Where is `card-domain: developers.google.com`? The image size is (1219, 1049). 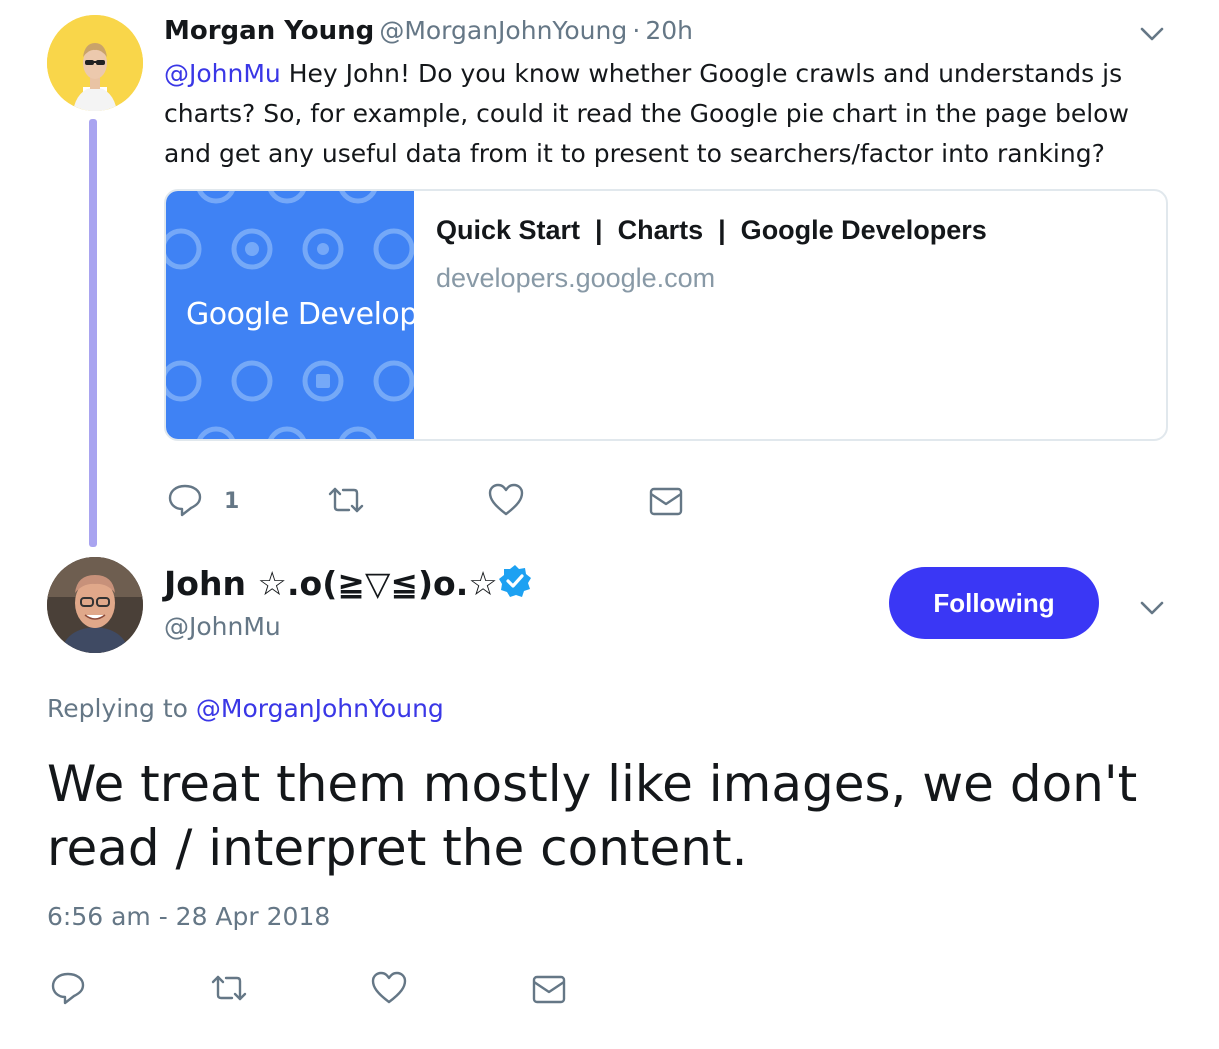 card-domain: developers.google.com is located at coordinates (576, 278).